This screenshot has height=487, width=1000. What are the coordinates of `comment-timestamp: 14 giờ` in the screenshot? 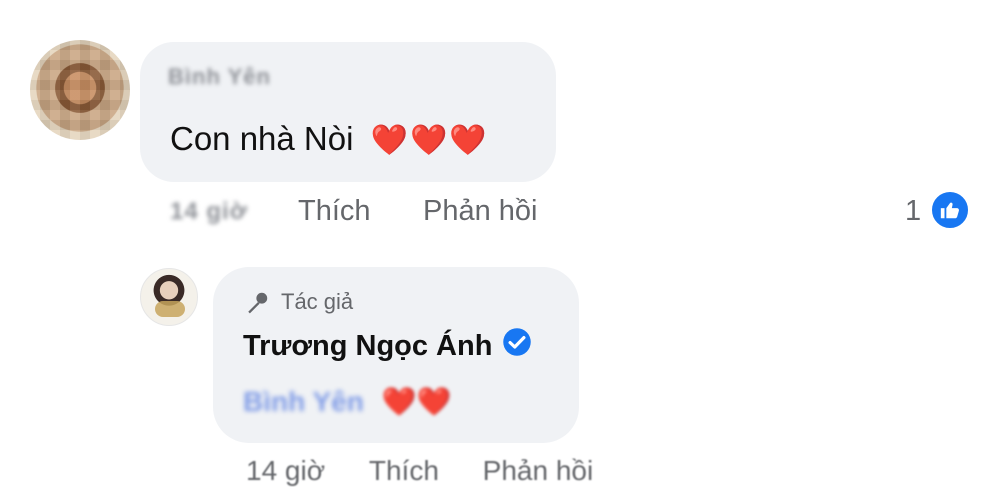 It's located at (209, 212).